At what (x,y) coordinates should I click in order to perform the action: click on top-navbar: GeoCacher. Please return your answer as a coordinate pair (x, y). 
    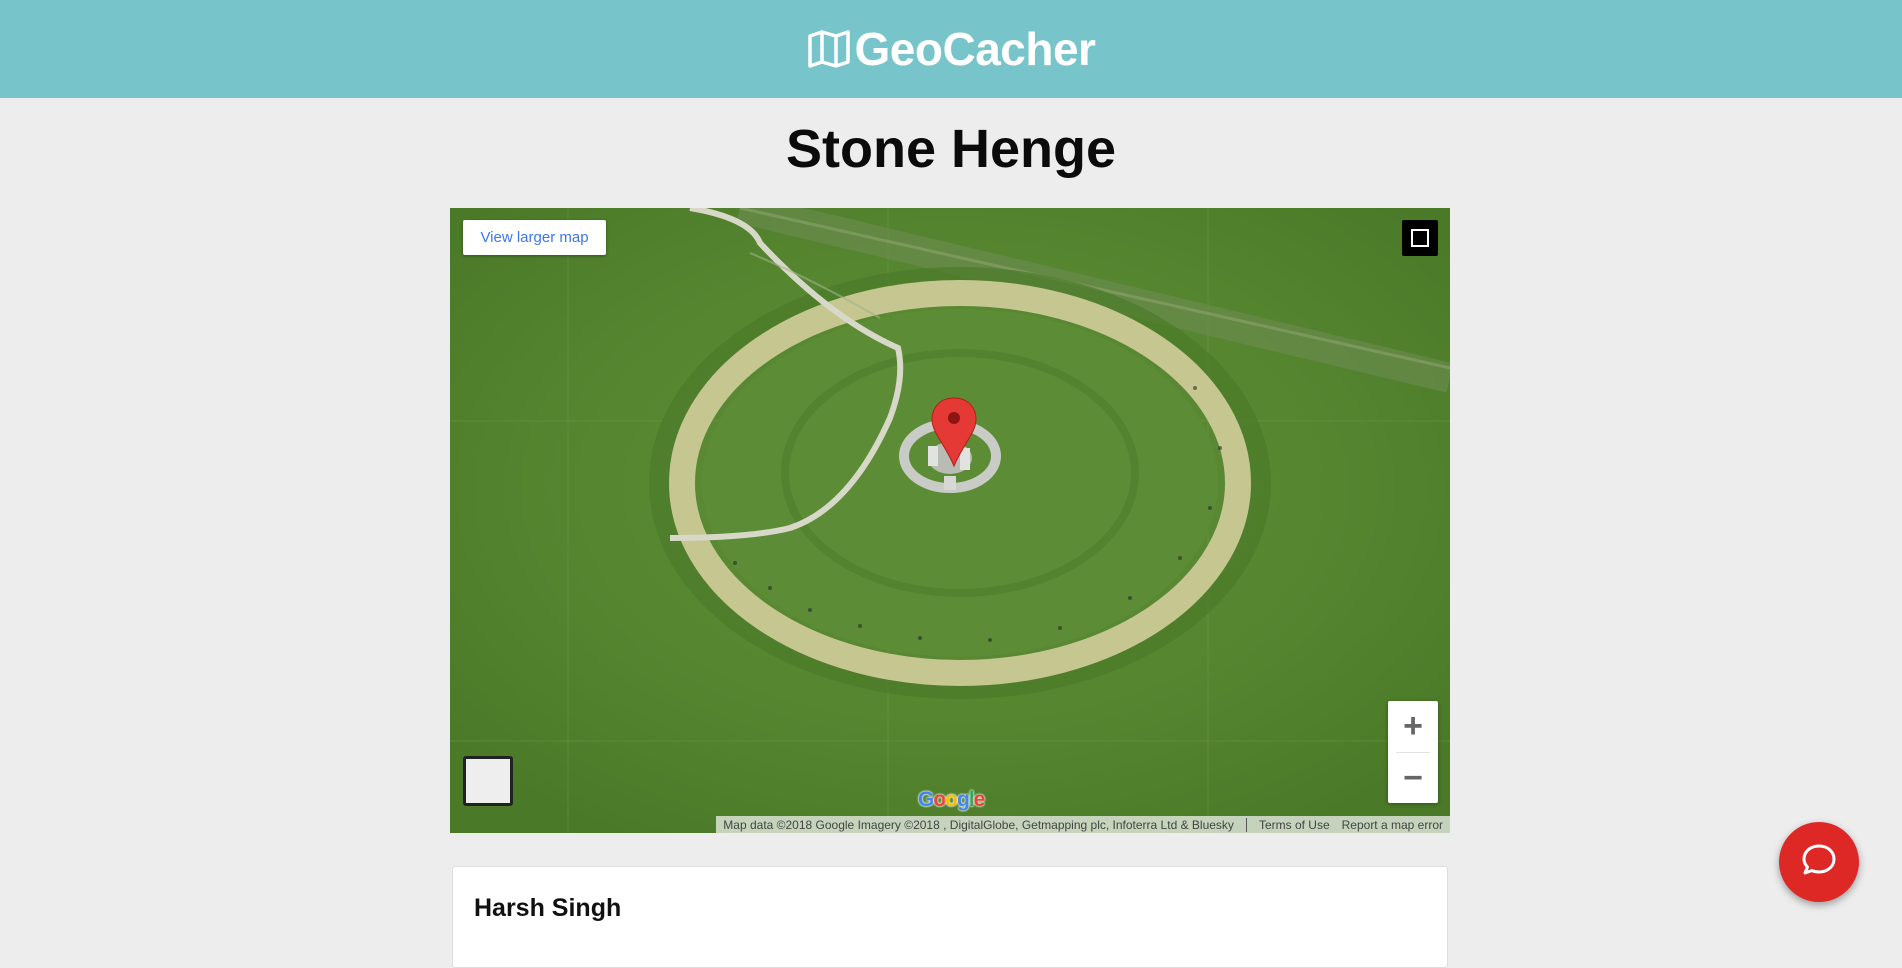
    Looking at the image, I should click on (951, 49).